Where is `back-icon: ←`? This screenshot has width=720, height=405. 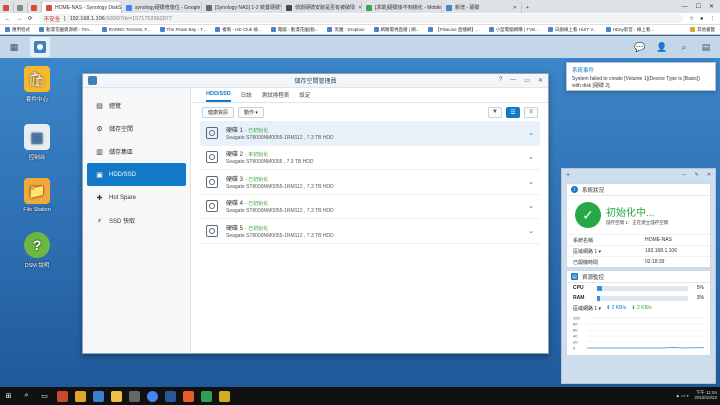 back-icon: ← is located at coordinates (8, 19).